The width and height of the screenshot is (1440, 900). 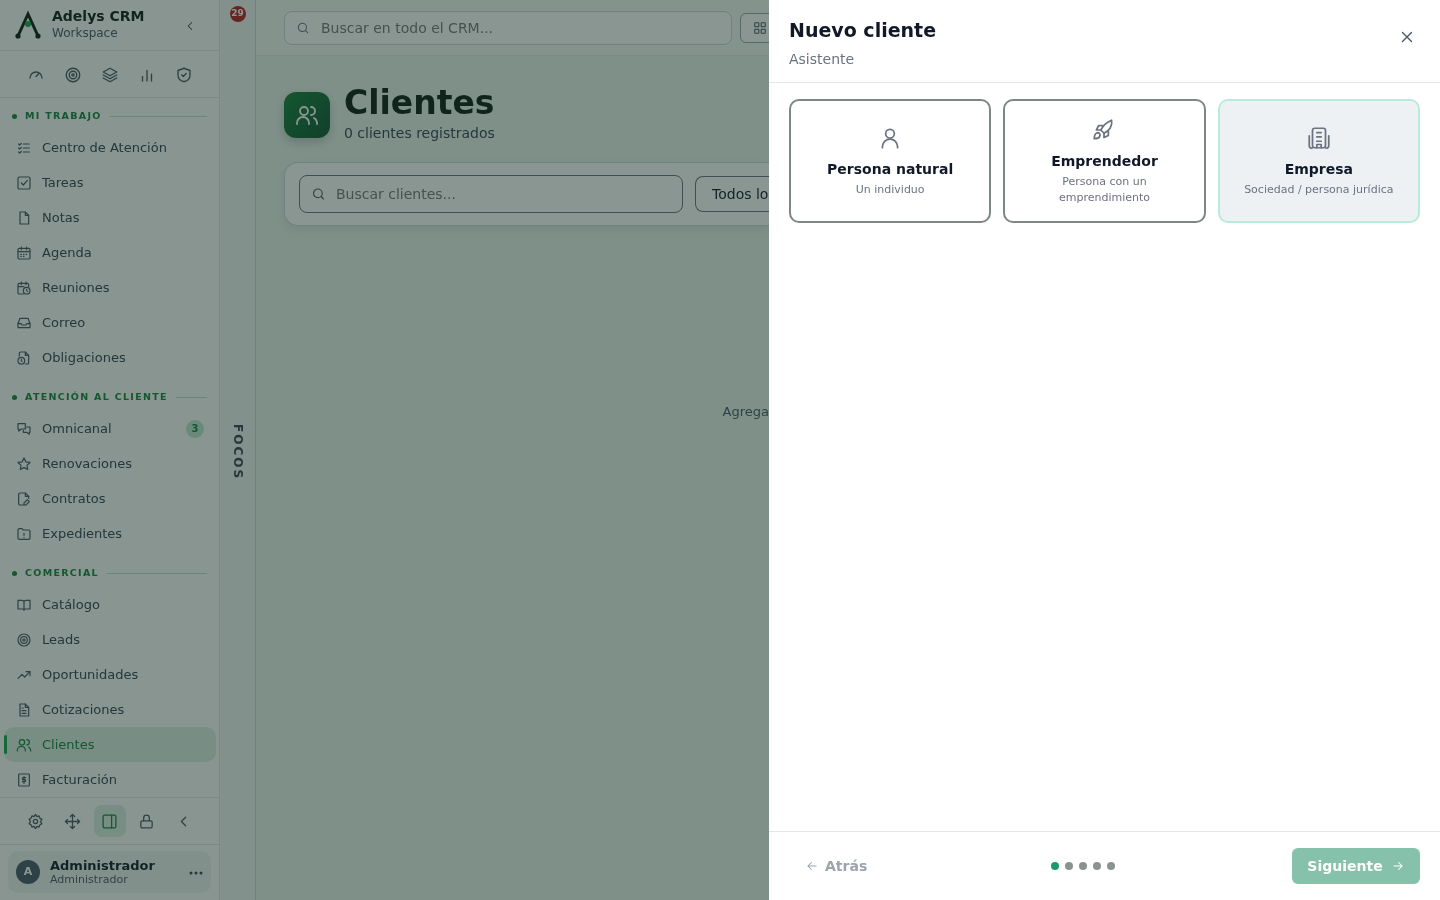 I want to click on notification-badge: 29, so click(x=237, y=14).